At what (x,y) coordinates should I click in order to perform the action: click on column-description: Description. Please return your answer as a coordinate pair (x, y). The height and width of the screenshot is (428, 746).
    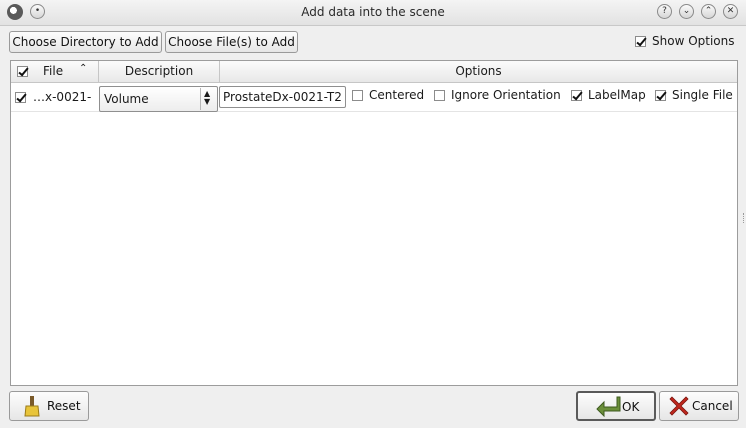
    Looking at the image, I should click on (159, 71).